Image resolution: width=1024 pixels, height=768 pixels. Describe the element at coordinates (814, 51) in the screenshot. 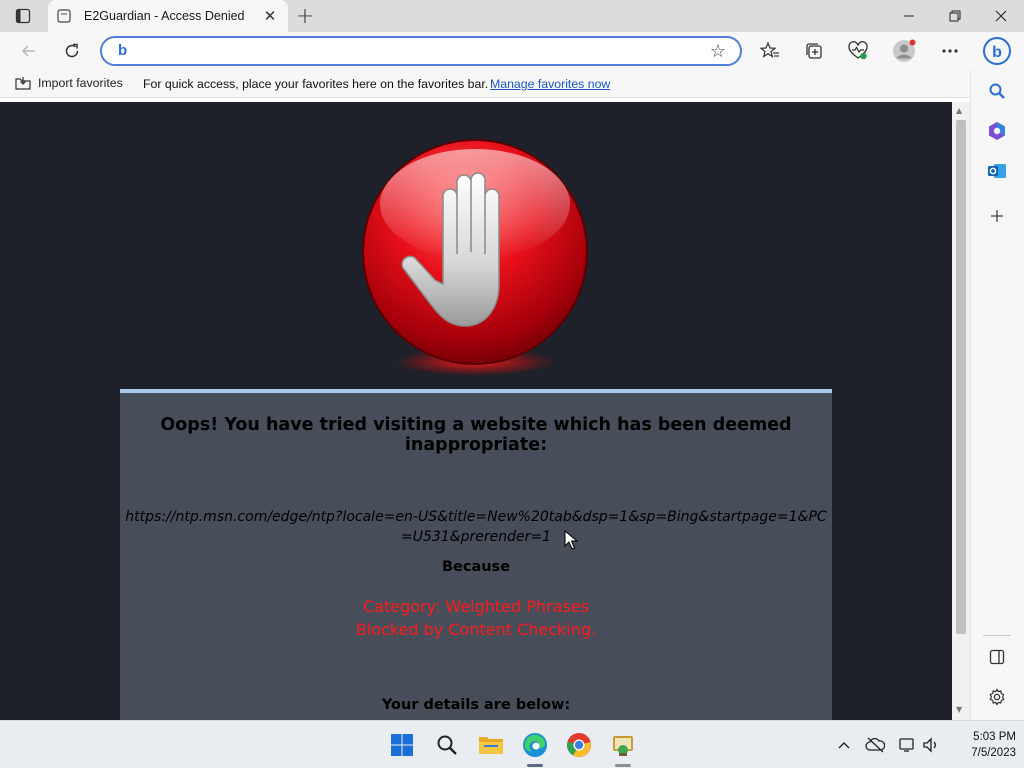

I see `collections-icon` at that location.